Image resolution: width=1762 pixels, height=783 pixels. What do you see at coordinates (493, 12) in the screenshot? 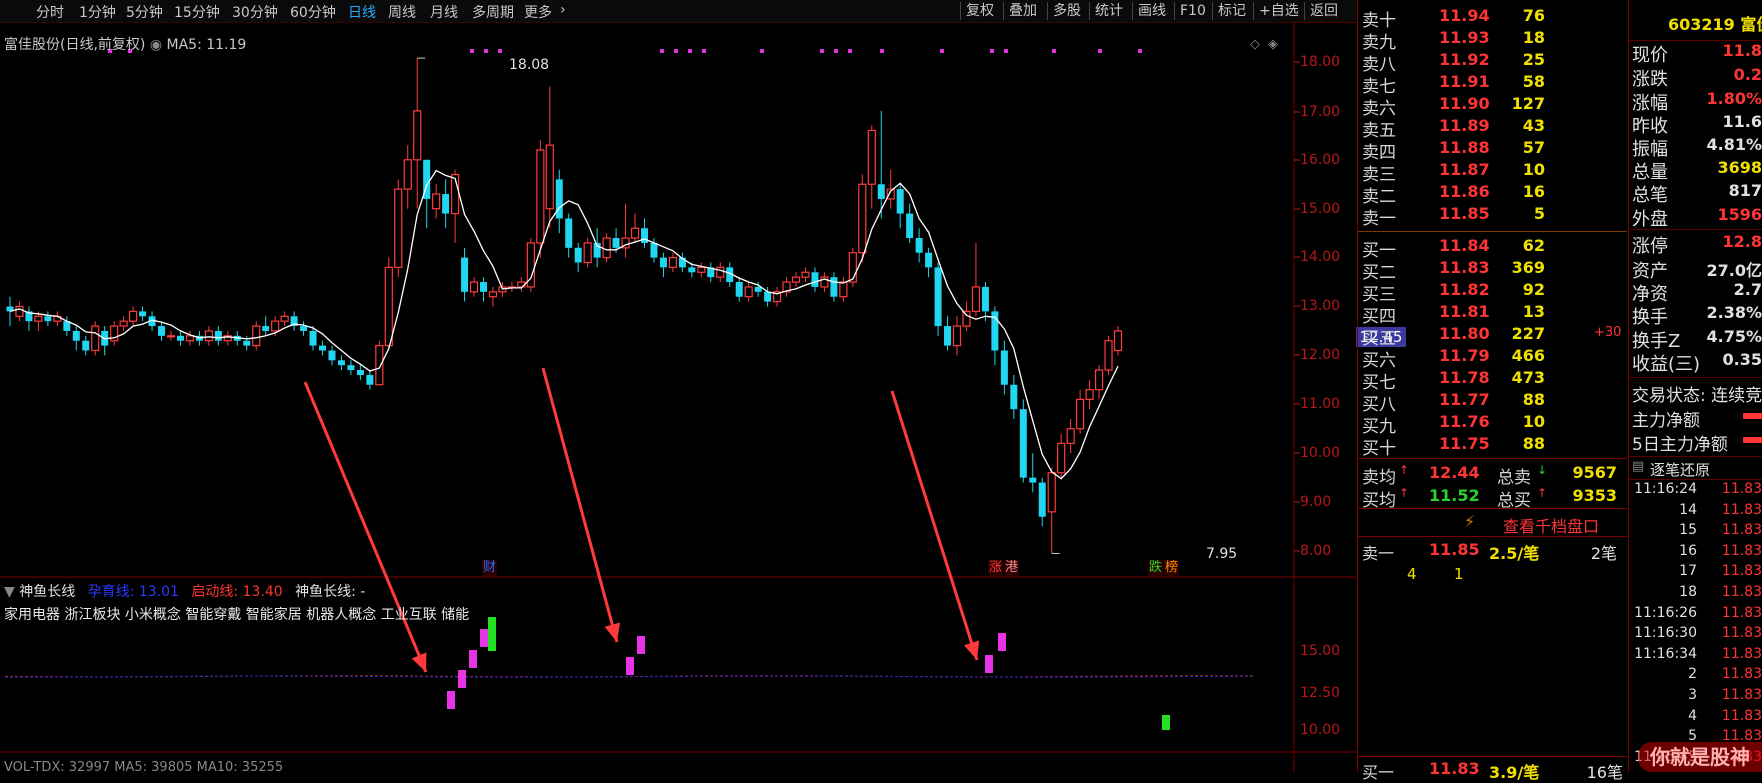
I see `tab-period-9: 多周期` at bounding box center [493, 12].